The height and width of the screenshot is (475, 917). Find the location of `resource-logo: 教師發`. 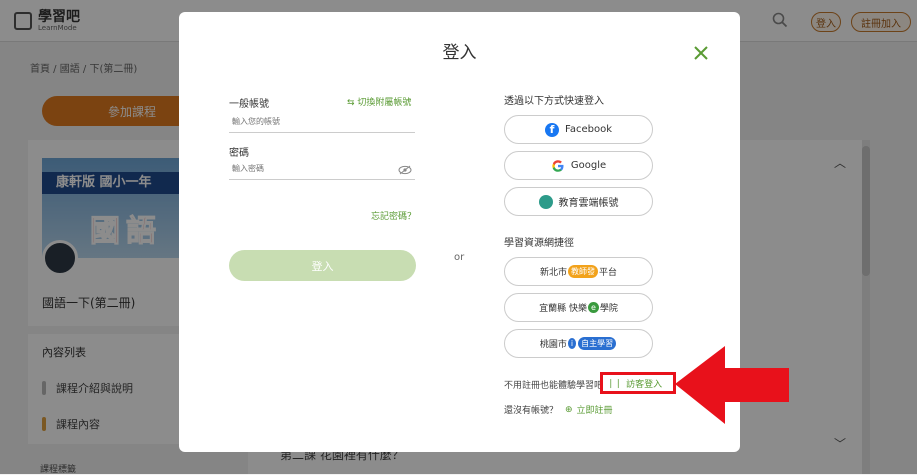

resource-logo: 教師發 is located at coordinates (583, 271).